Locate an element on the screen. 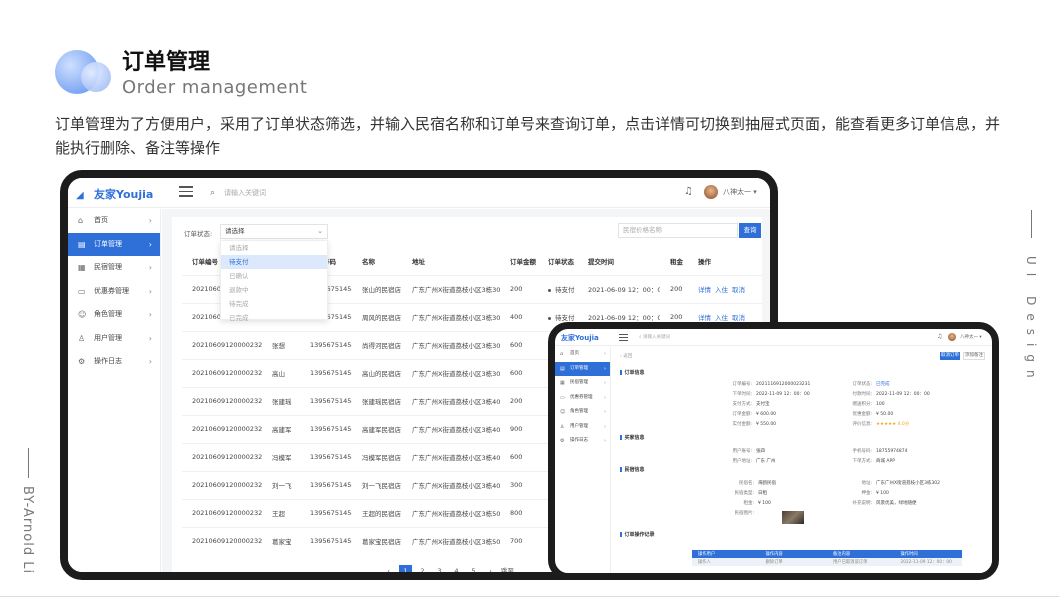 The width and height of the screenshot is (1059, 600). back-link: ‹ 返回 is located at coordinates (626, 356).